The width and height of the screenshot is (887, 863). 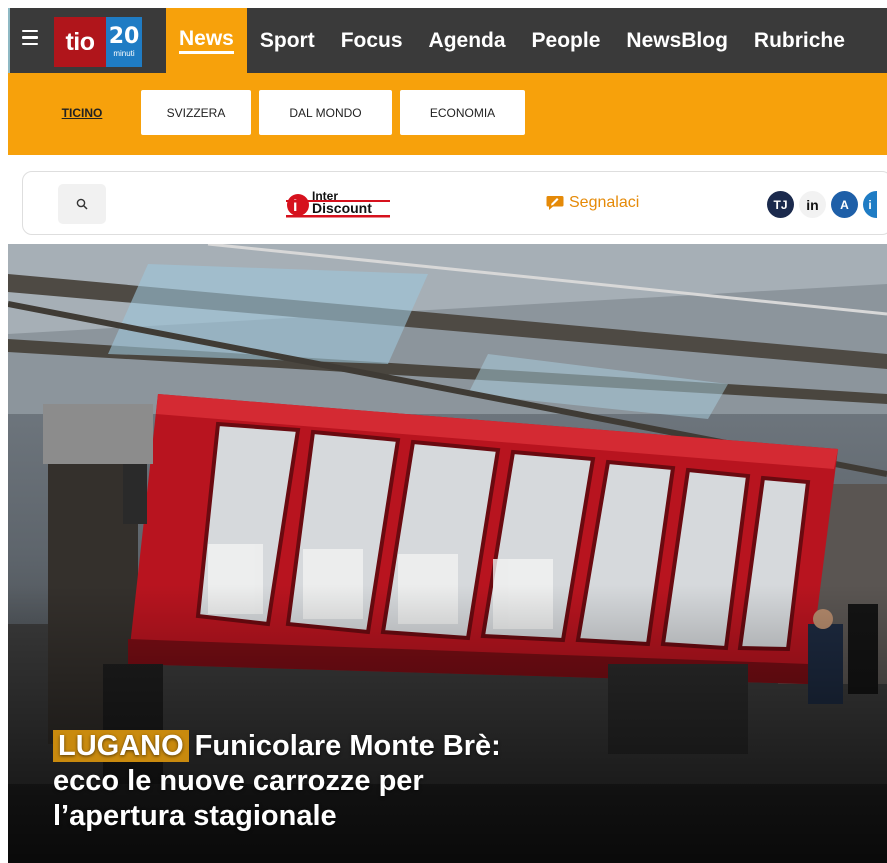 I want to click on tools-bar: i Inter Discount Segnalaci TJ in A i, so click(x=454, y=203).